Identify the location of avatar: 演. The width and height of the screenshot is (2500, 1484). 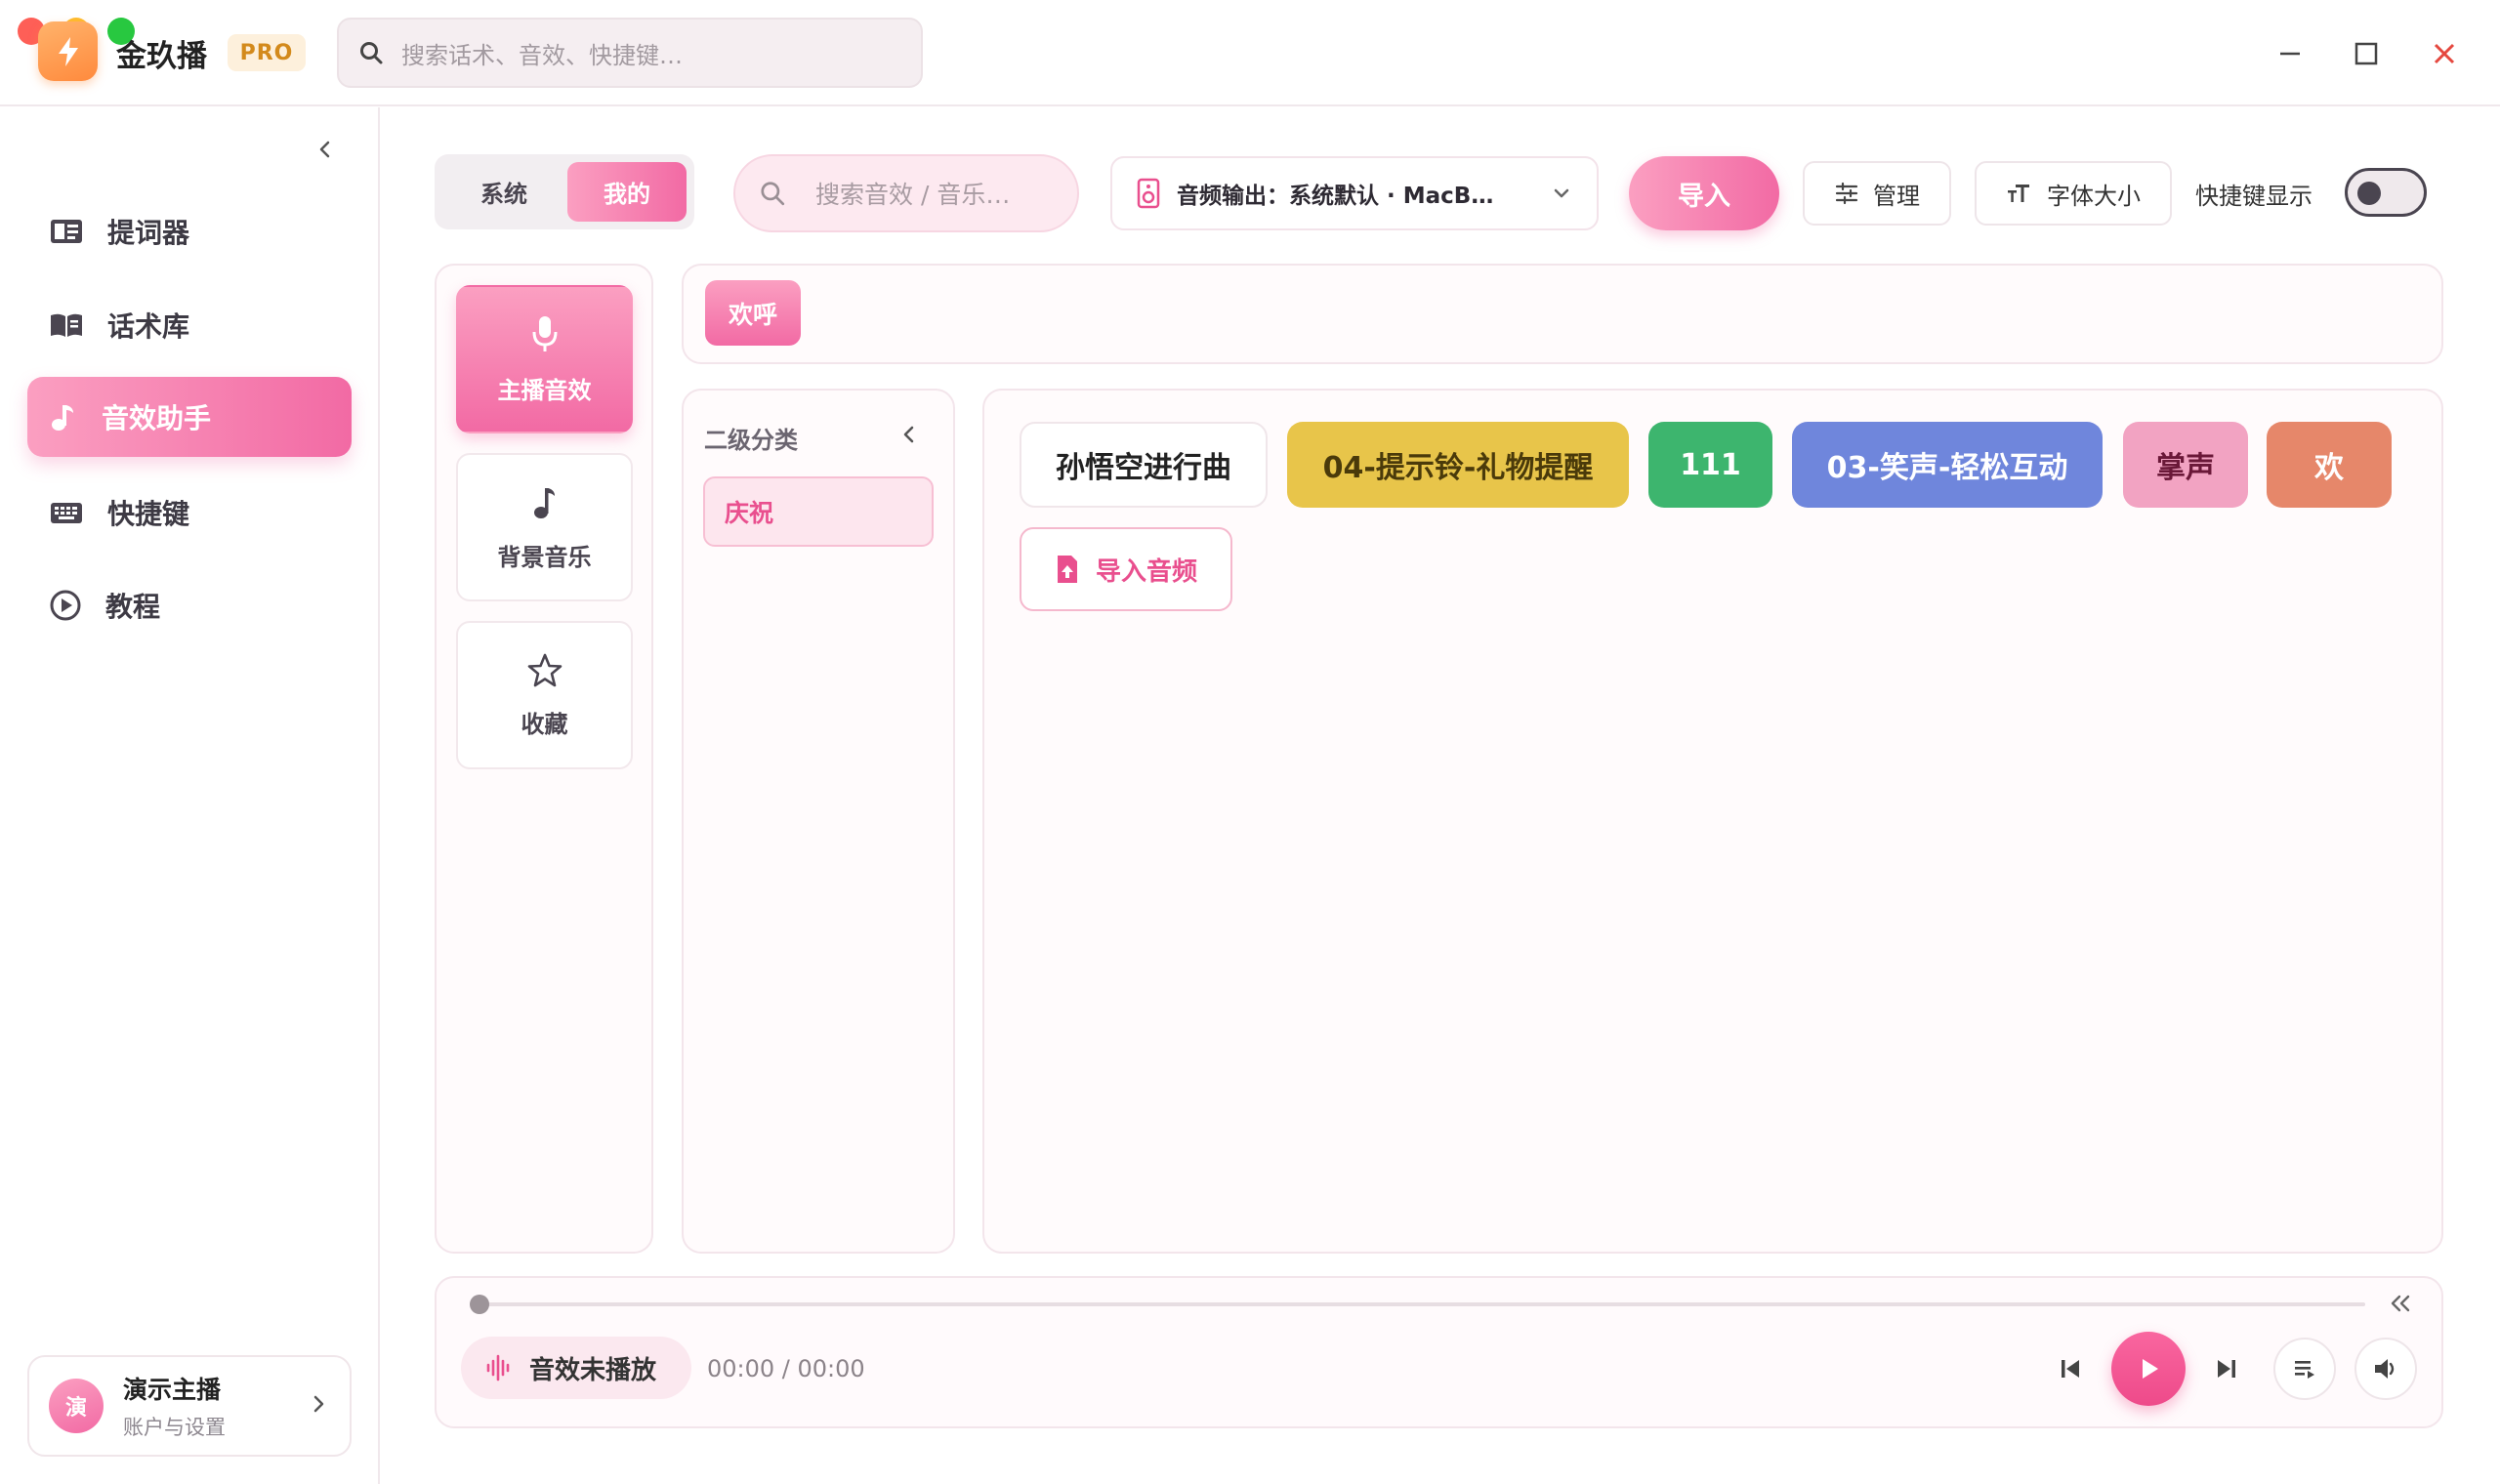
(76, 1406).